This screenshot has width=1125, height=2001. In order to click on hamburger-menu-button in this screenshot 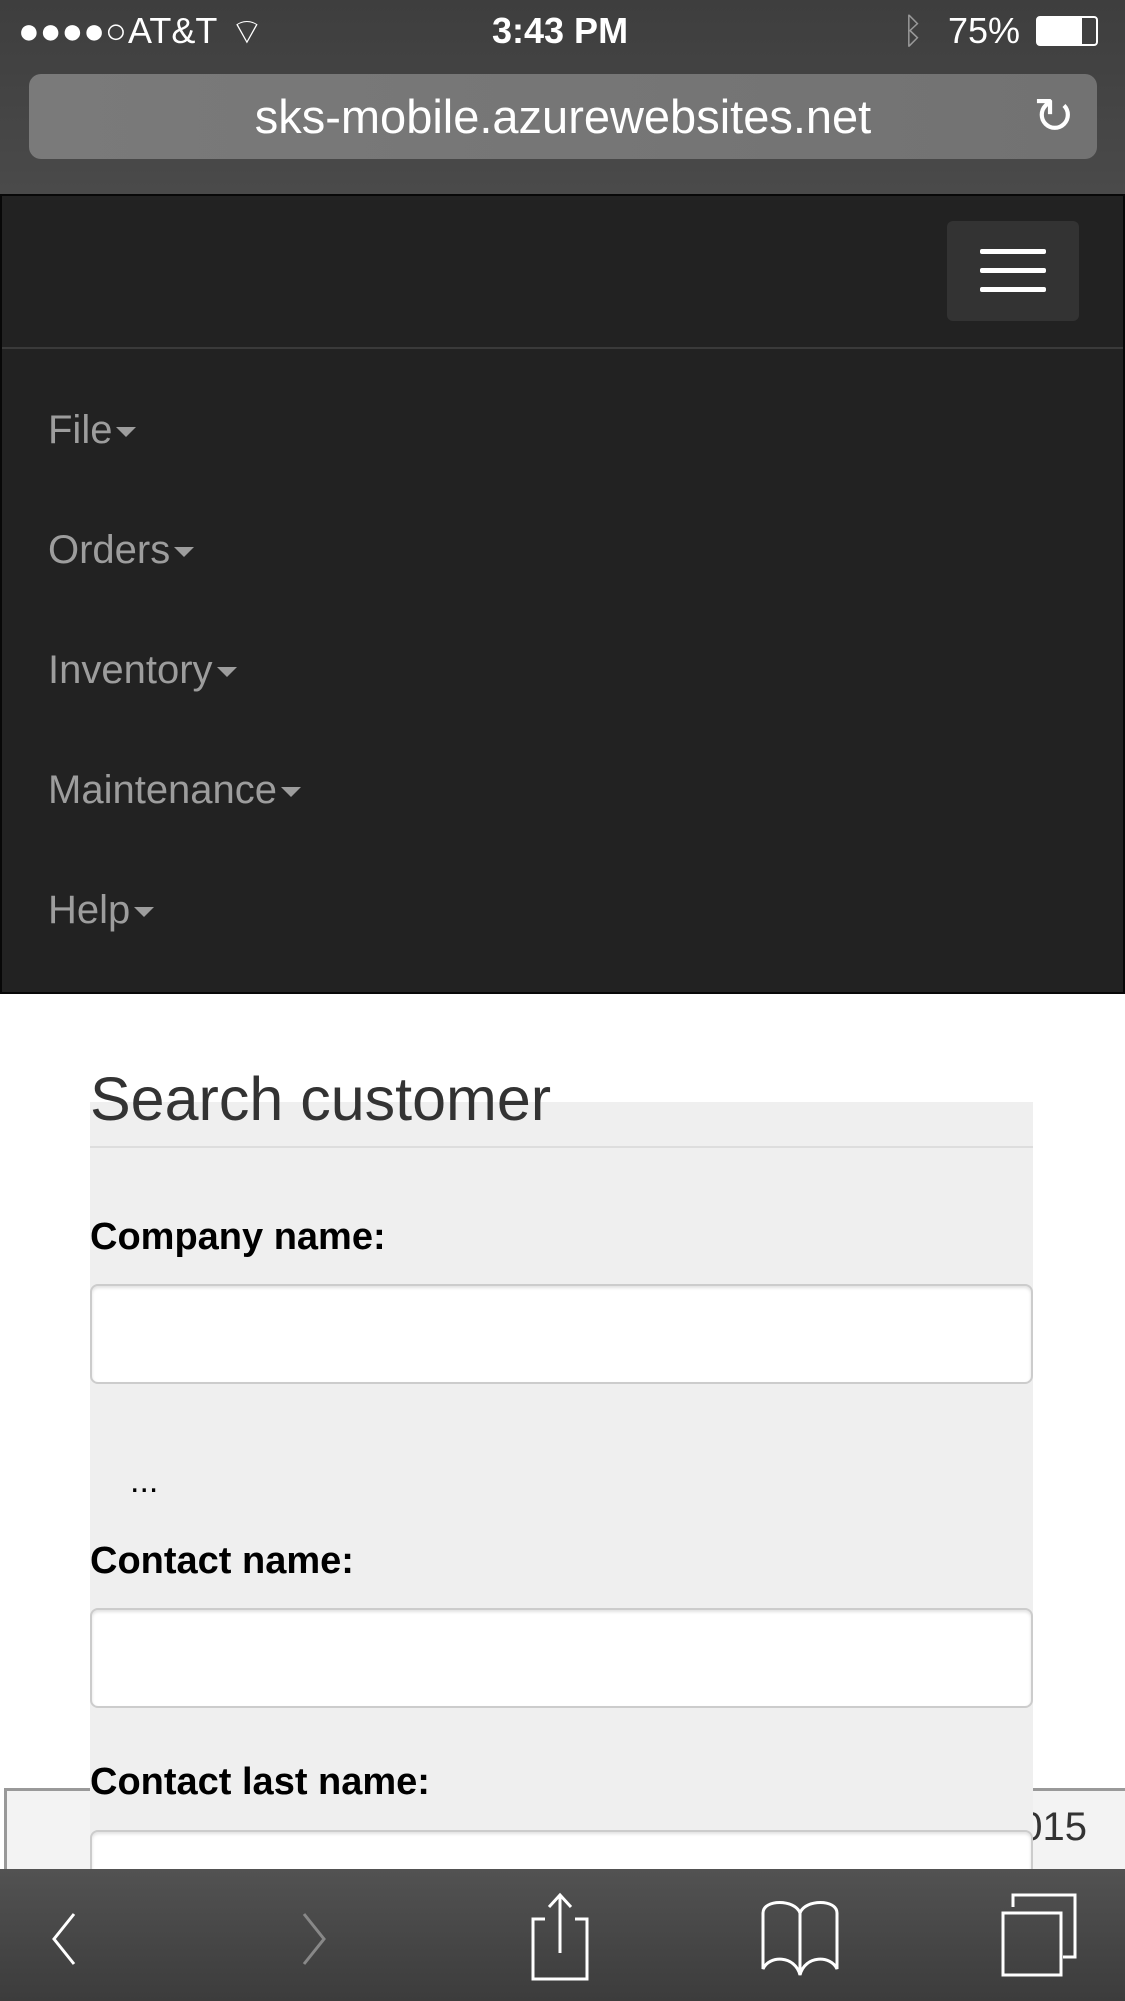, I will do `click(1013, 271)`.